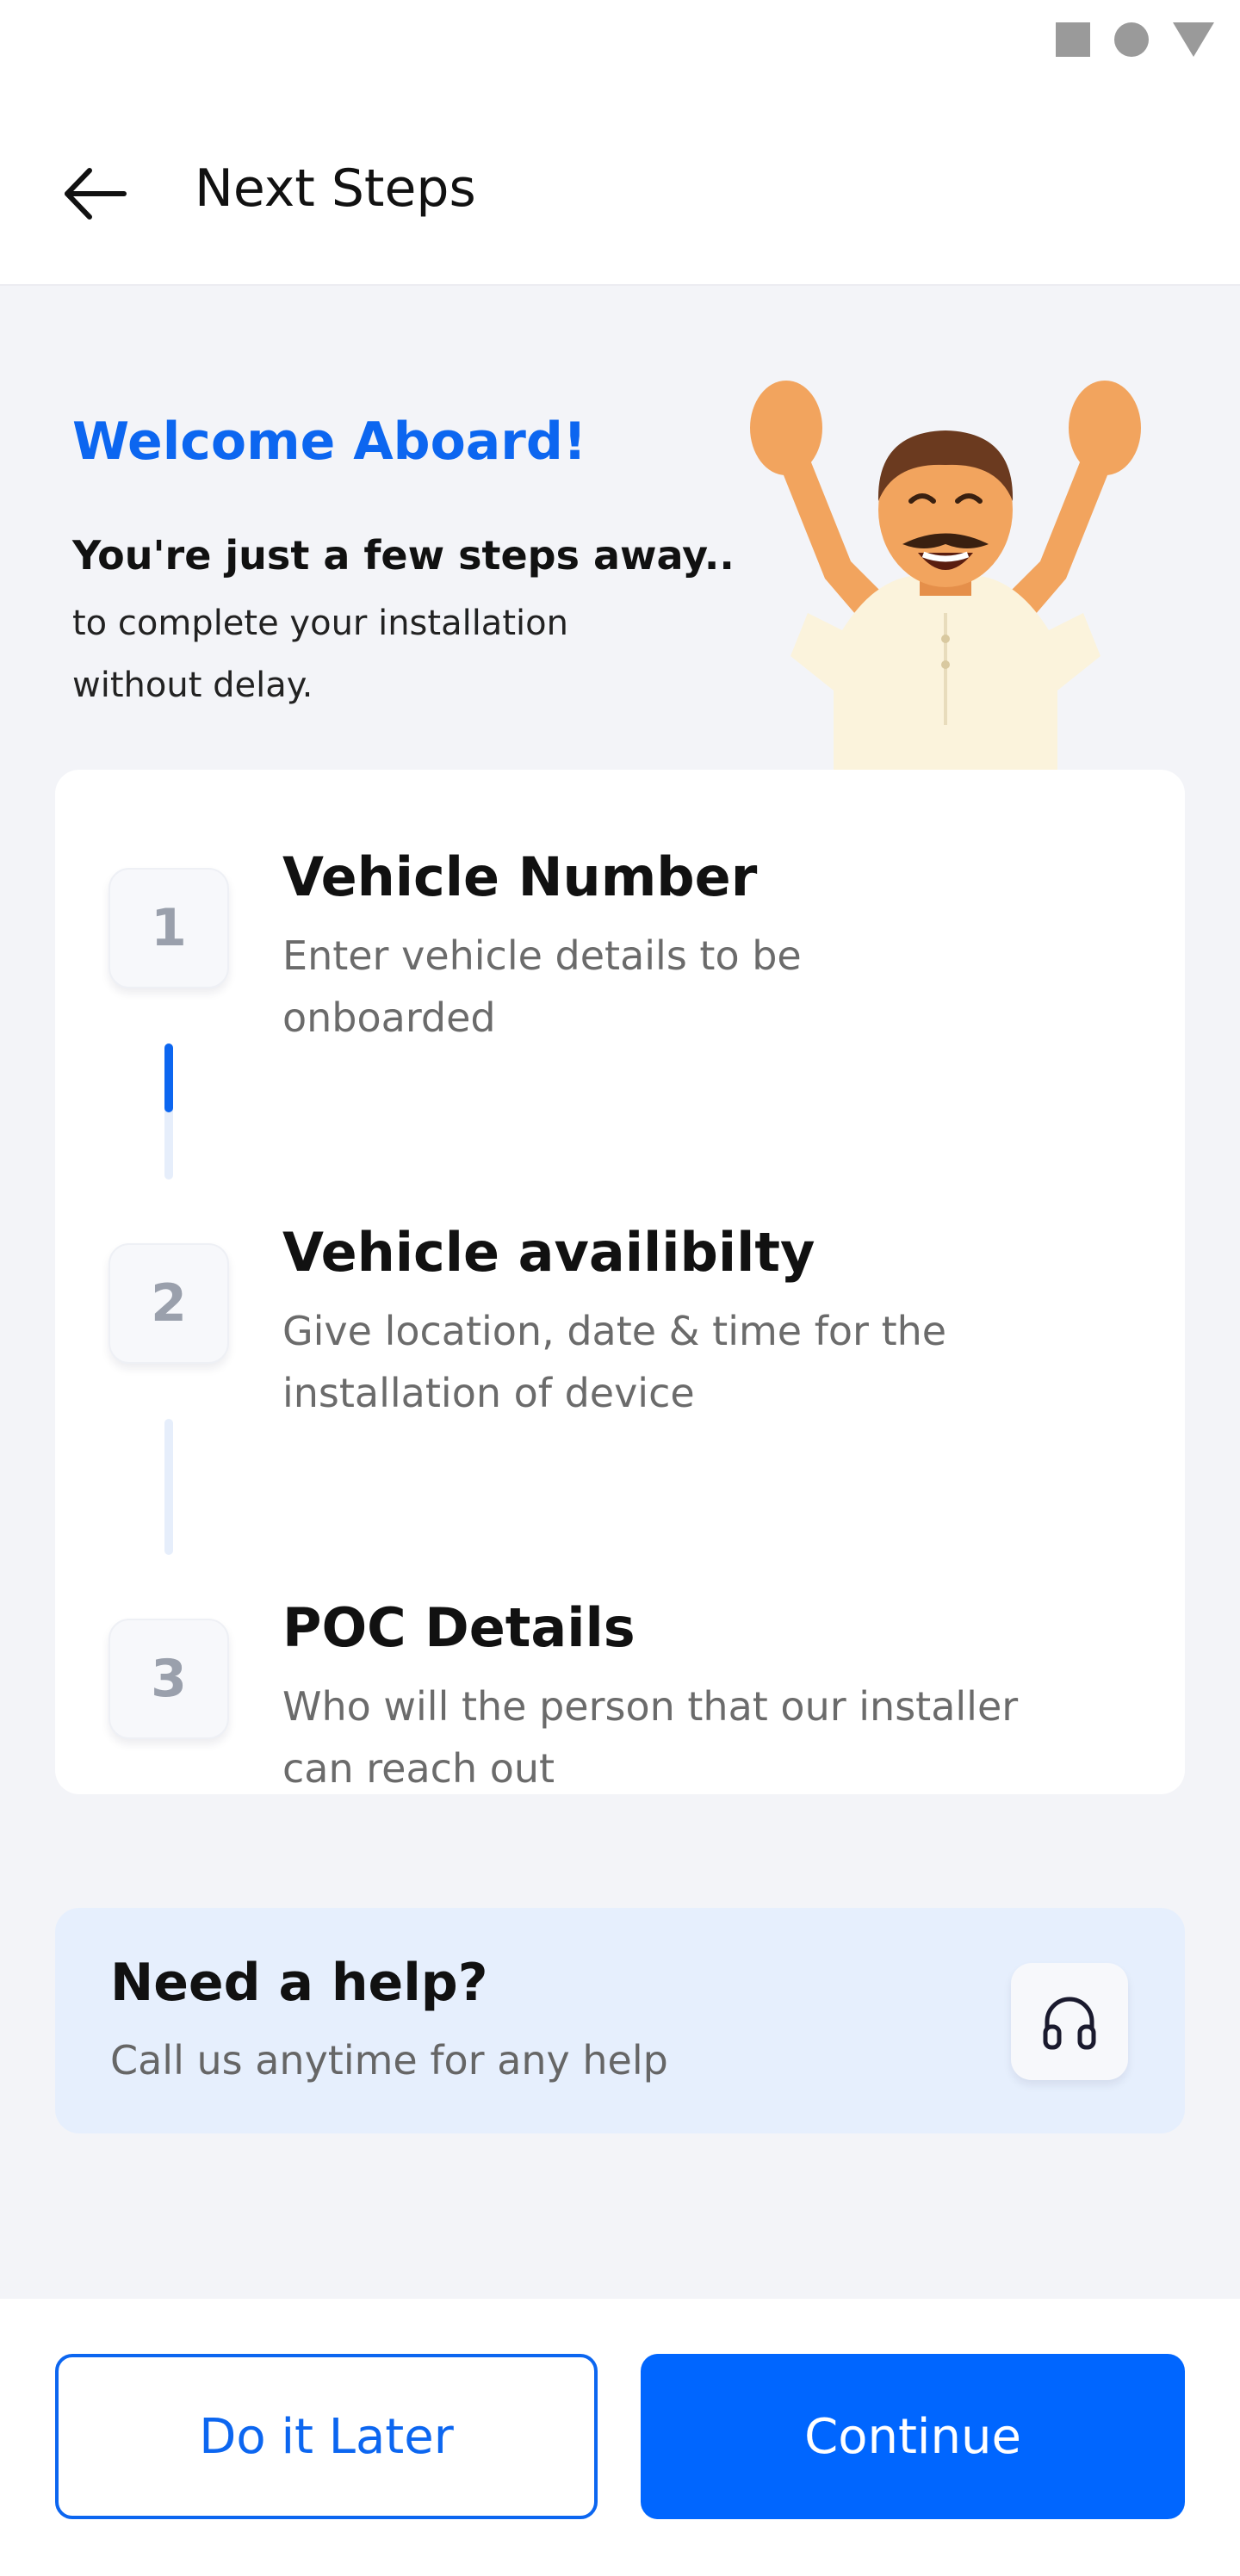  What do you see at coordinates (330, 442) in the screenshot?
I see `welcome-title: Welcome Aboard!` at bounding box center [330, 442].